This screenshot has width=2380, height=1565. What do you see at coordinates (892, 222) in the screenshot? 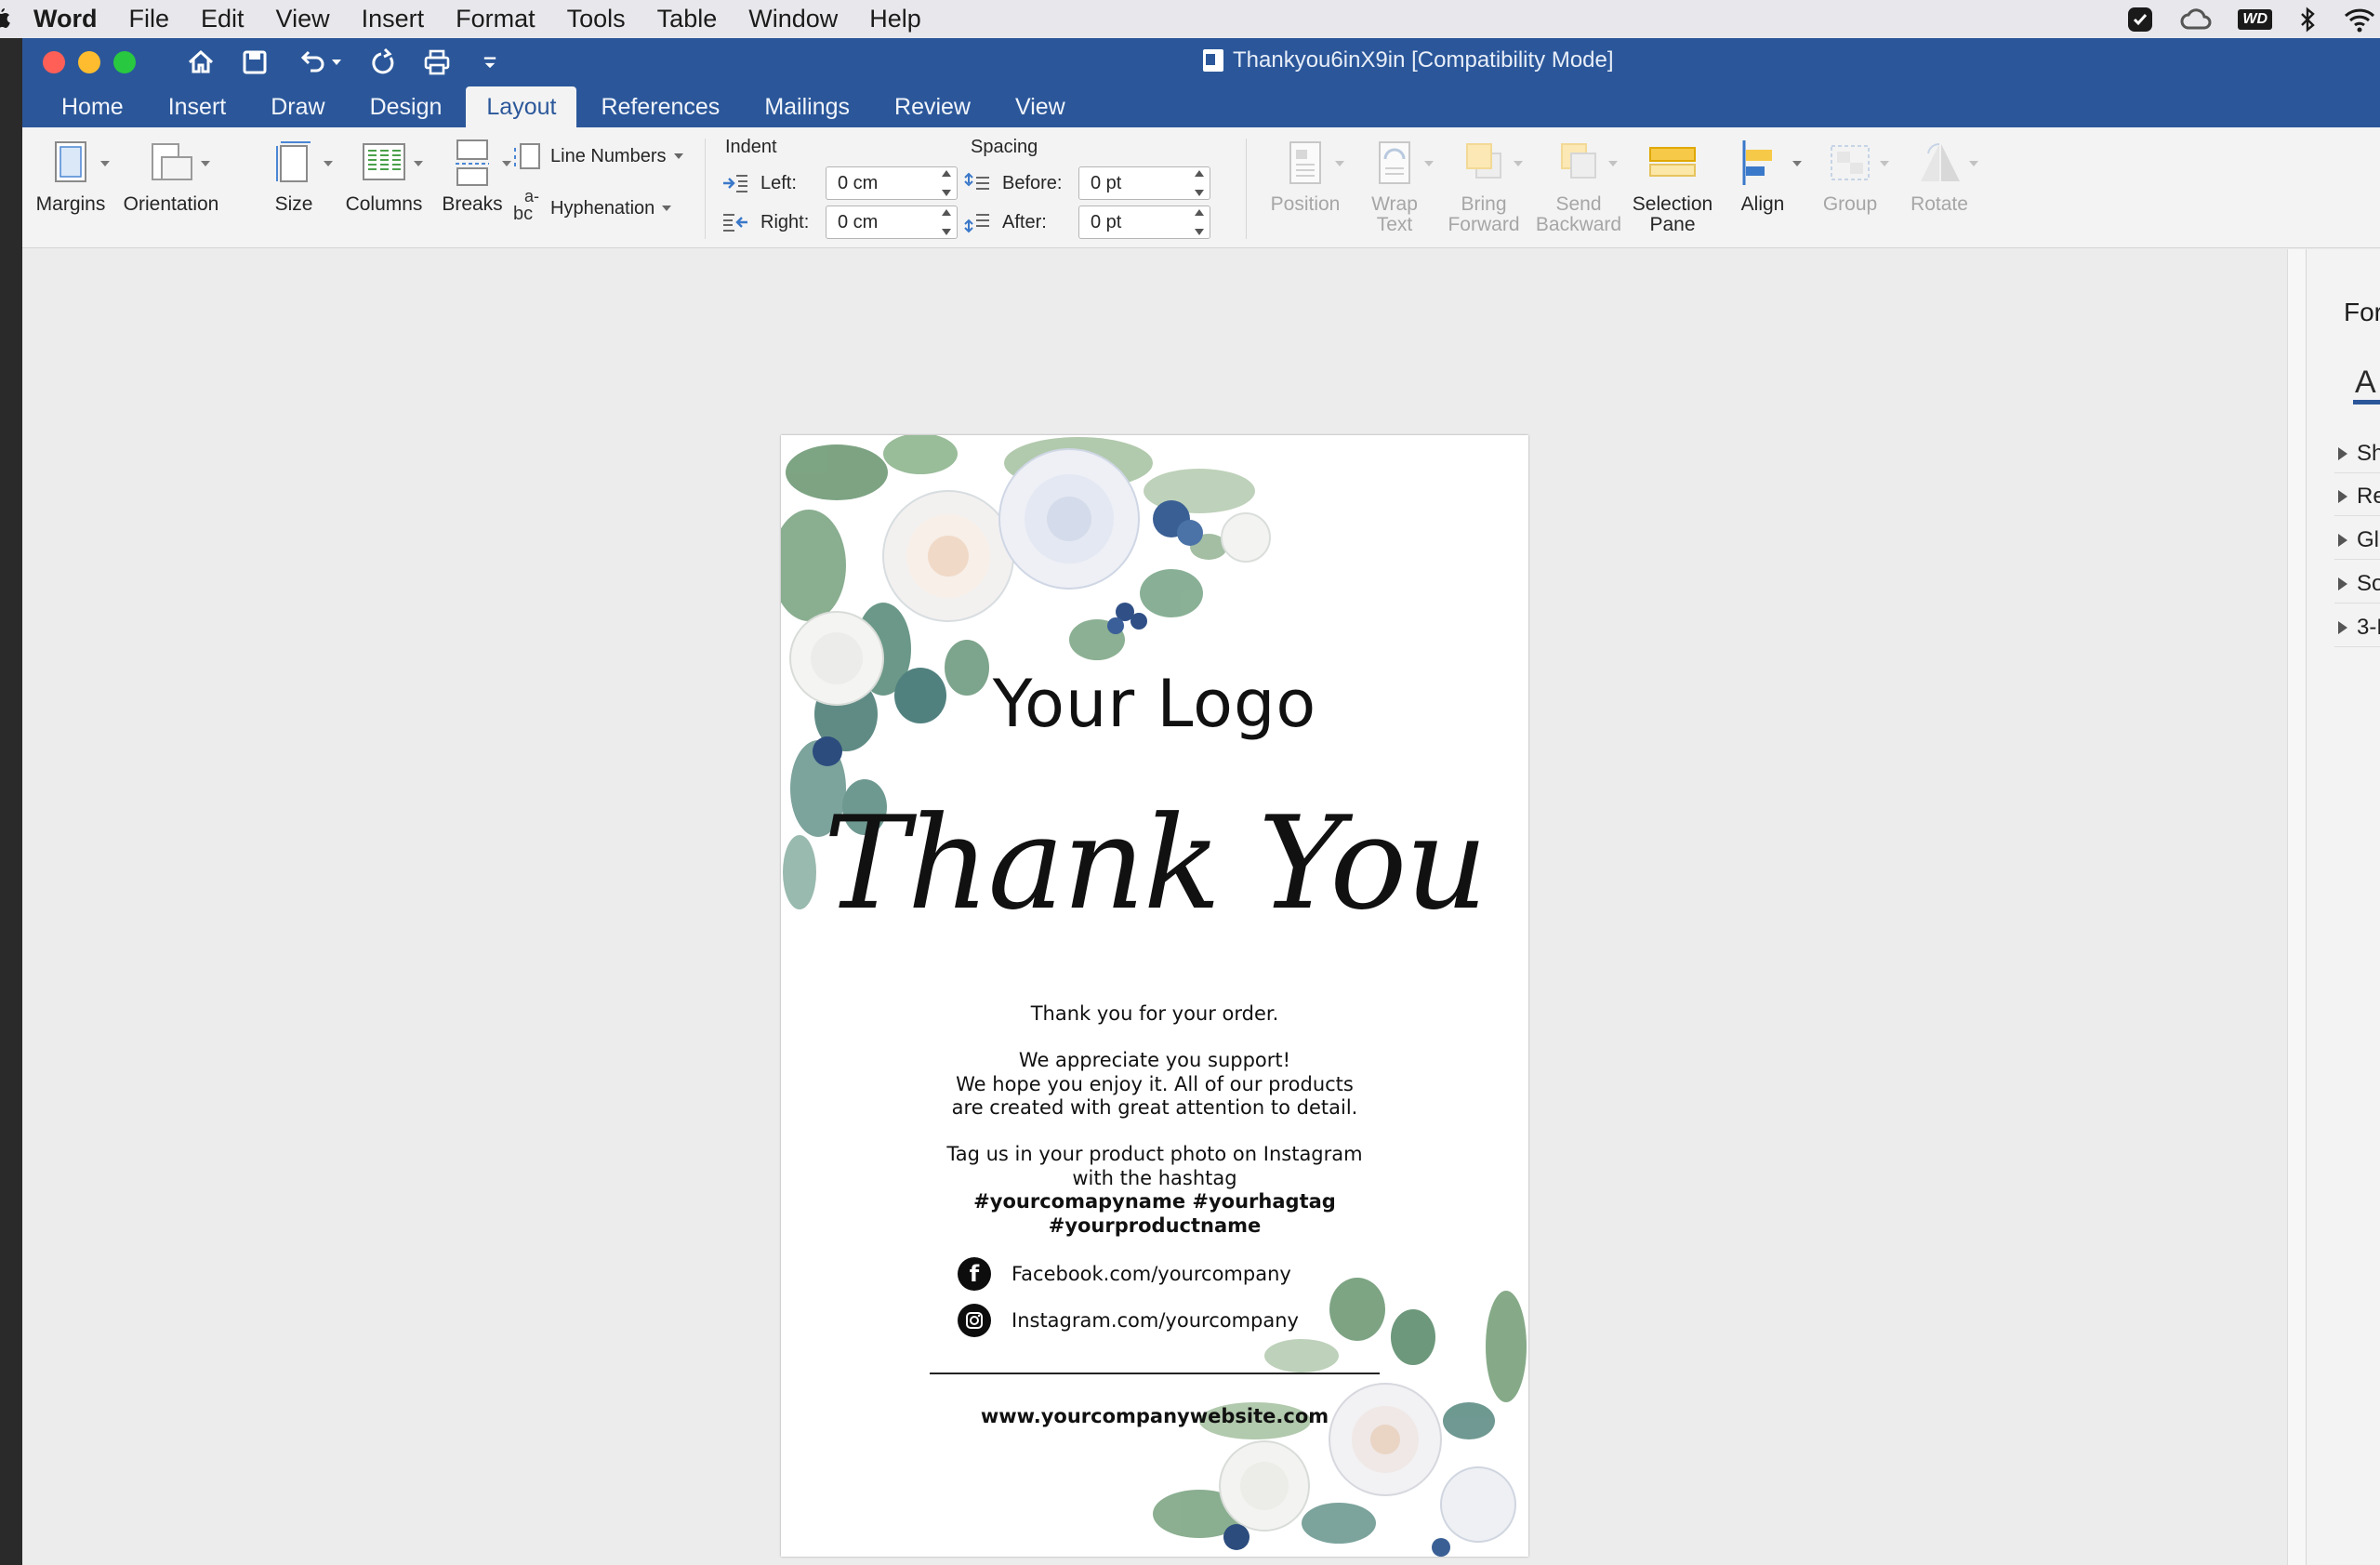
I see `indent-right-stepper: 0 cm` at bounding box center [892, 222].